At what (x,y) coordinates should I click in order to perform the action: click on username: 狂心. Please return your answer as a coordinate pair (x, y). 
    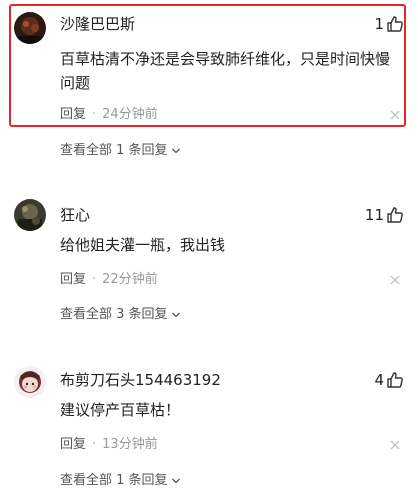
    Looking at the image, I should click on (75, 215).